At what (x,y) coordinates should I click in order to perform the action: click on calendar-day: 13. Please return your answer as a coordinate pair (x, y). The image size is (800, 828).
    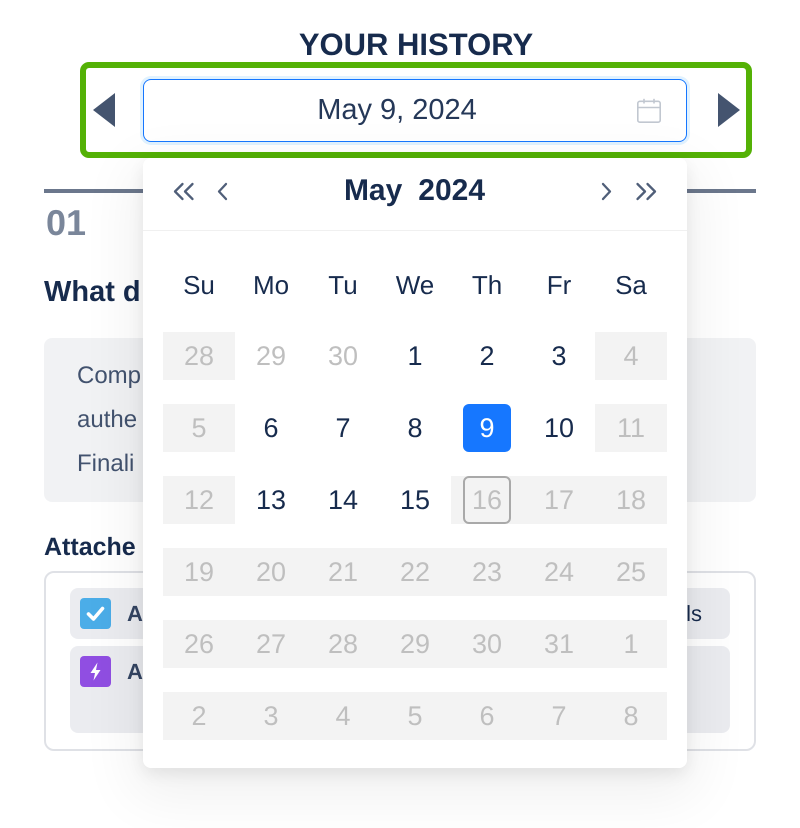
    Looking at the image, I should click on (271, 500).